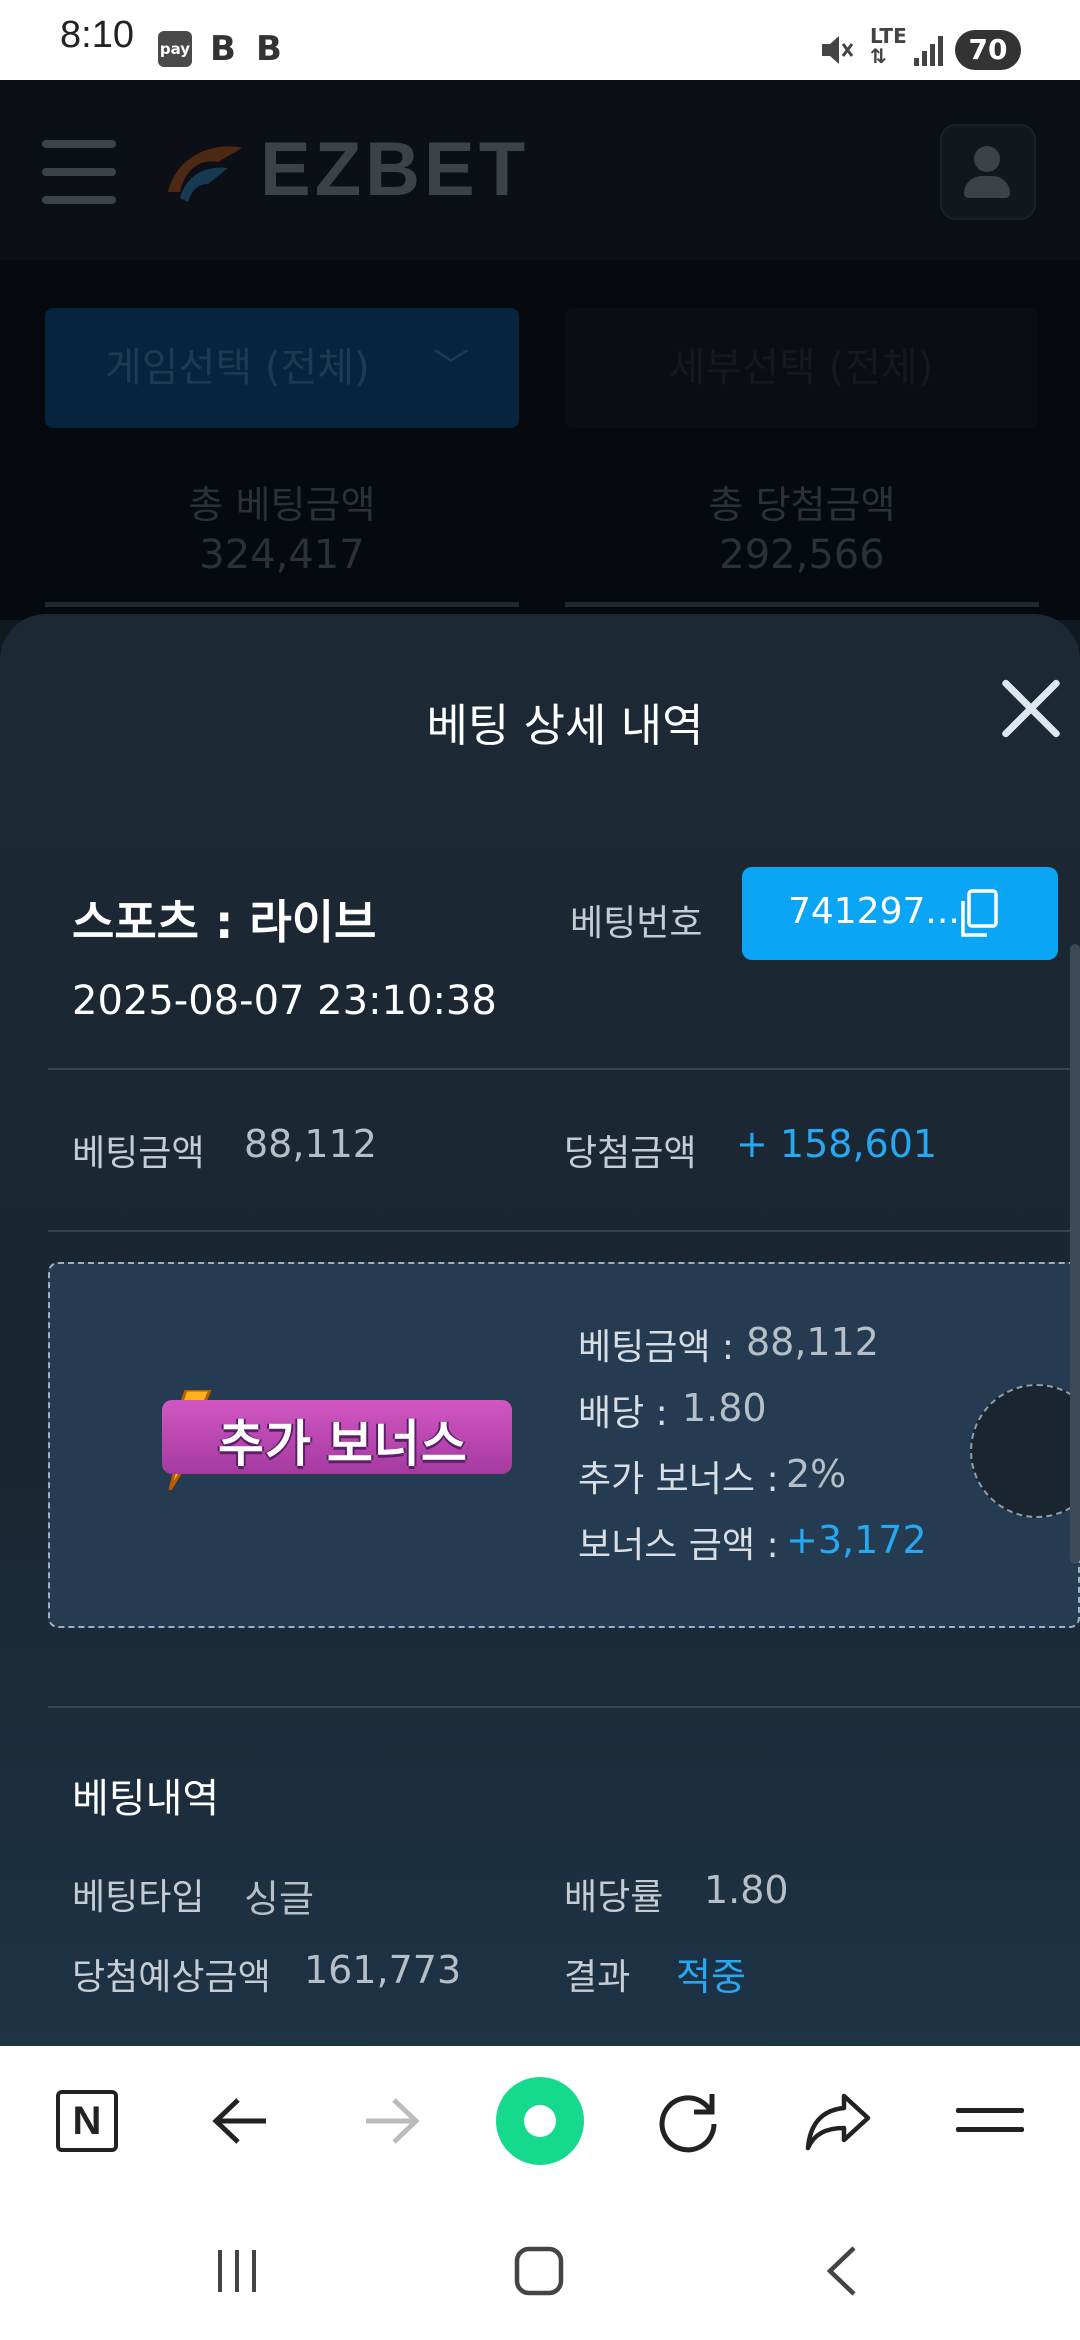 This screenshot has width=1080, height=2340. I want to click on forward-arrow-icon, so click(391, 2121).